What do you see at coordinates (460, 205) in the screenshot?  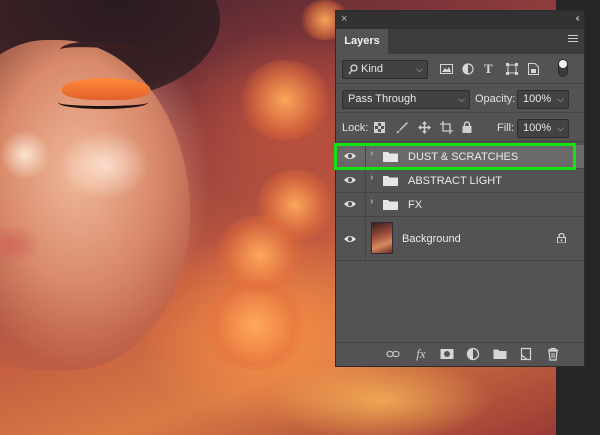 I see `layer-row-fx: › FX` at bounding box center [460, 205].